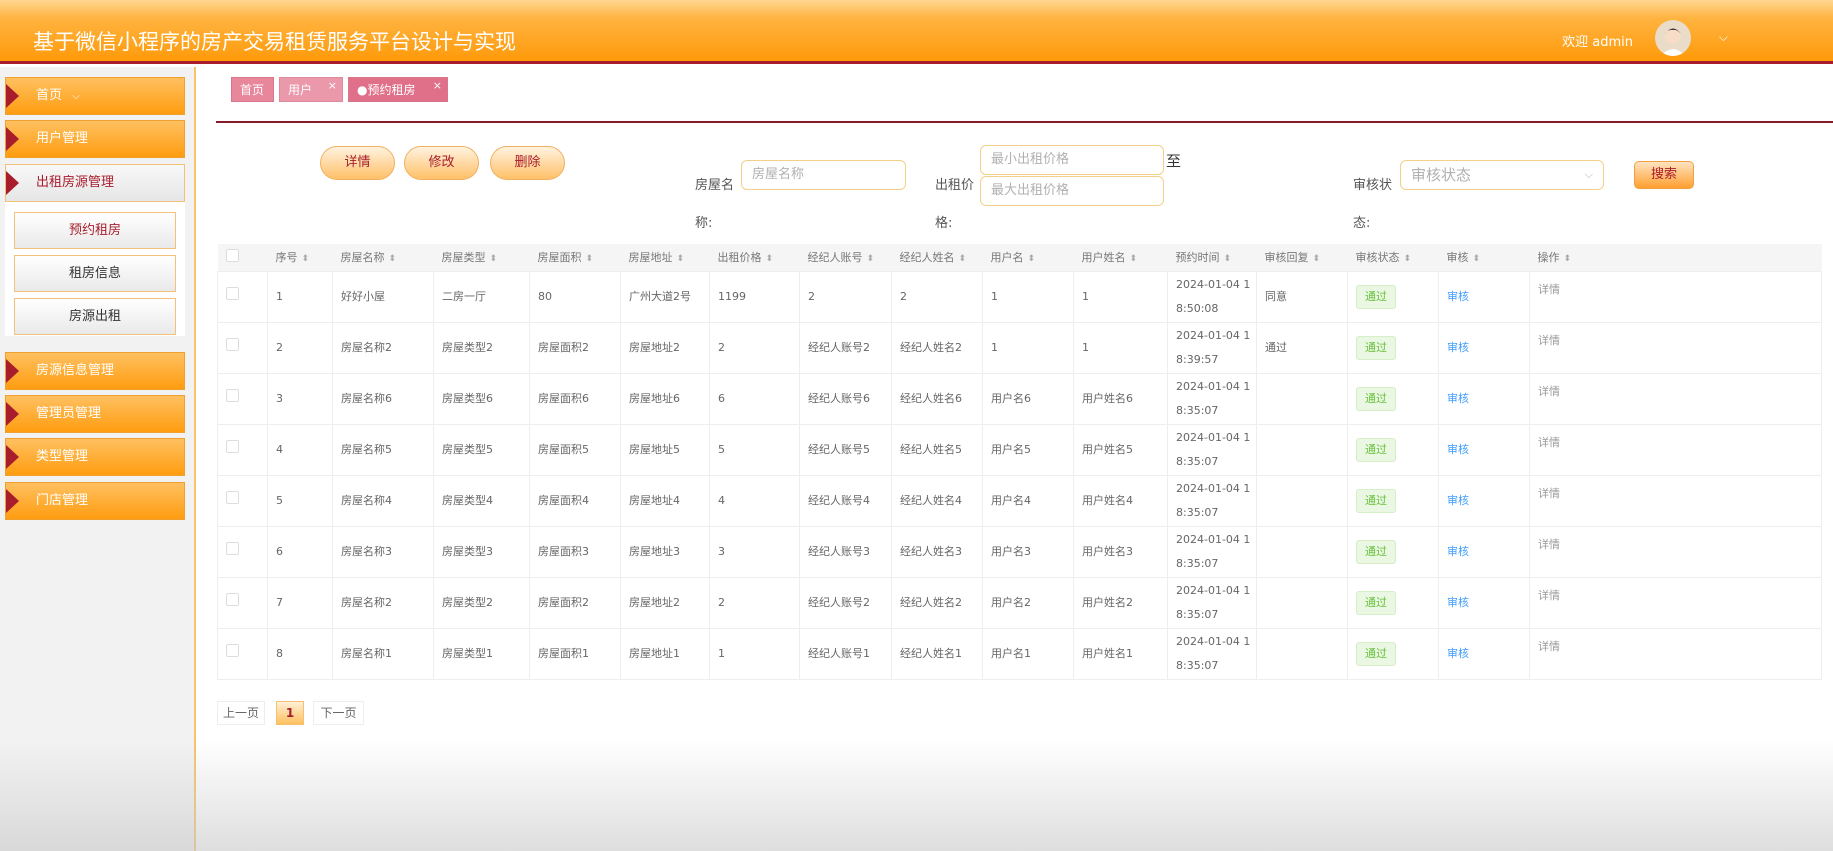 This screenshot has width=1833, height=851. I want to click on sidebar-item-users: 用户管理, so click(95, 139).